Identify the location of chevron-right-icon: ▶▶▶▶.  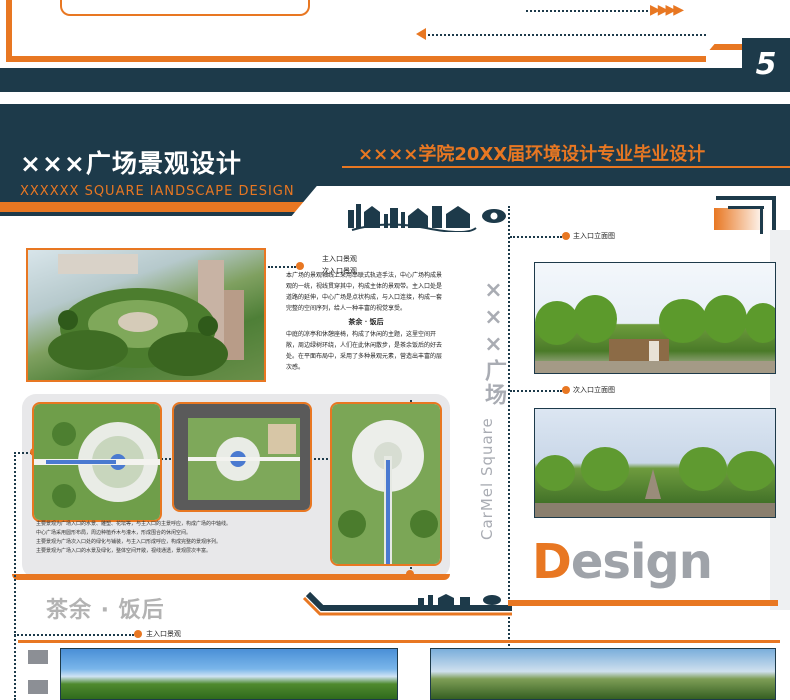
(667, 10).